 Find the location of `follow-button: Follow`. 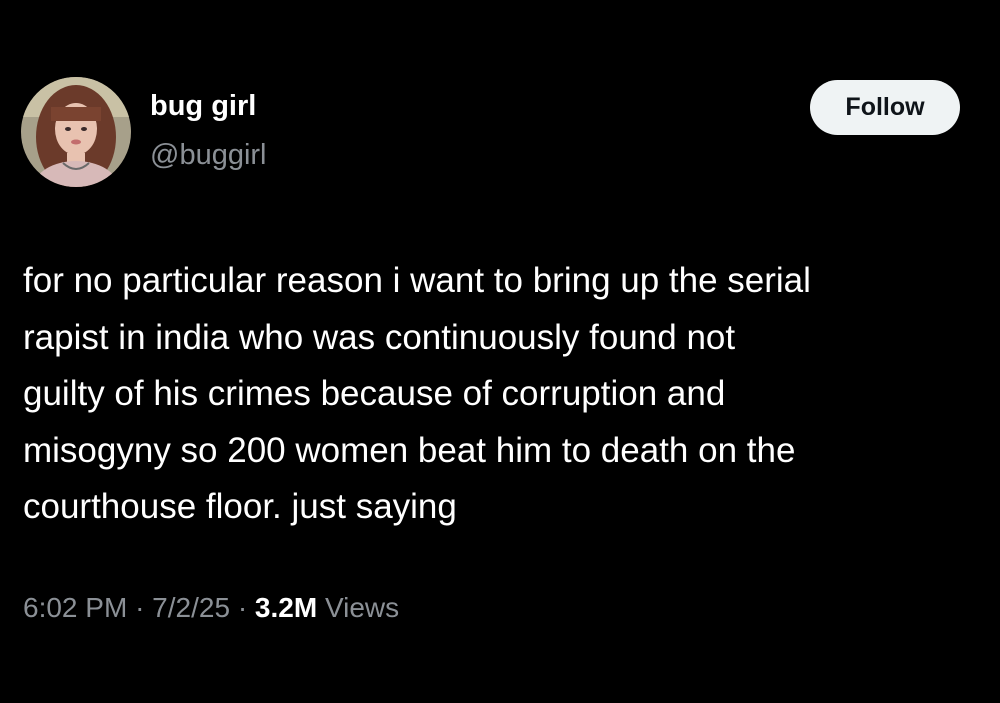

follow-button: Follow is located at coordinates (885, 107).